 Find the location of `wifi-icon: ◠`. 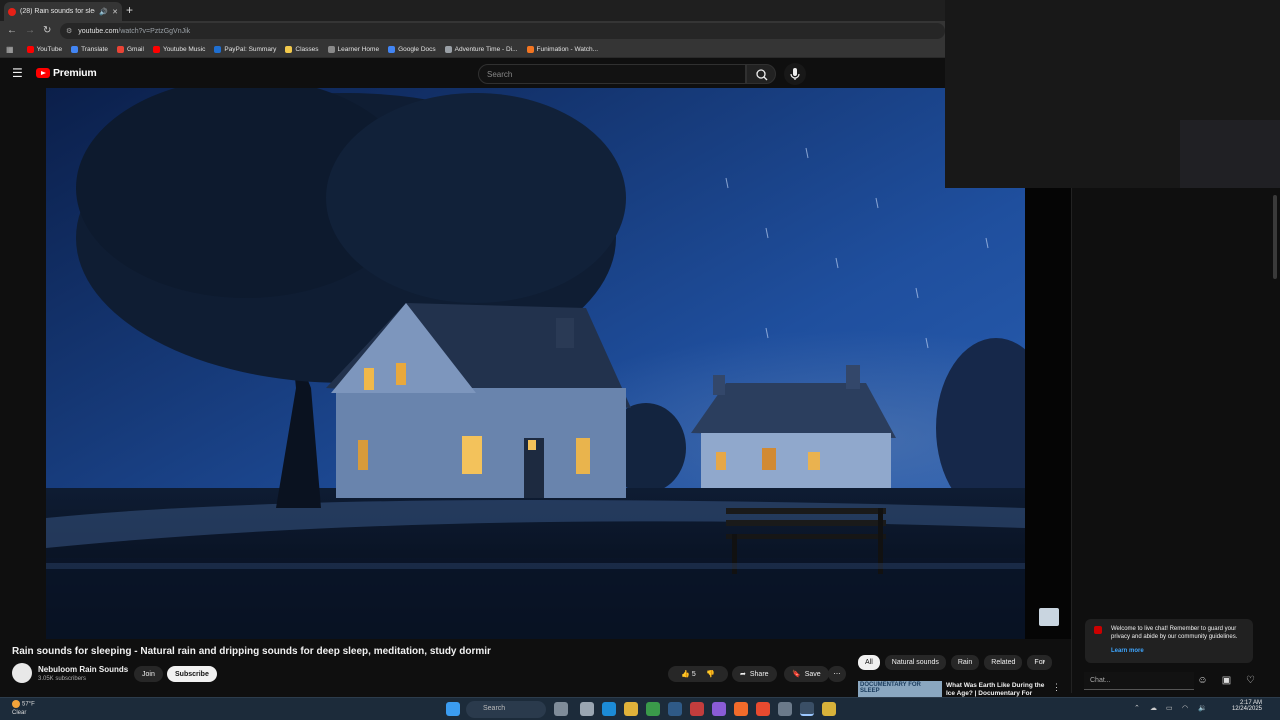

wifi-icon: ◠ is located at coordinates (1185, 708).